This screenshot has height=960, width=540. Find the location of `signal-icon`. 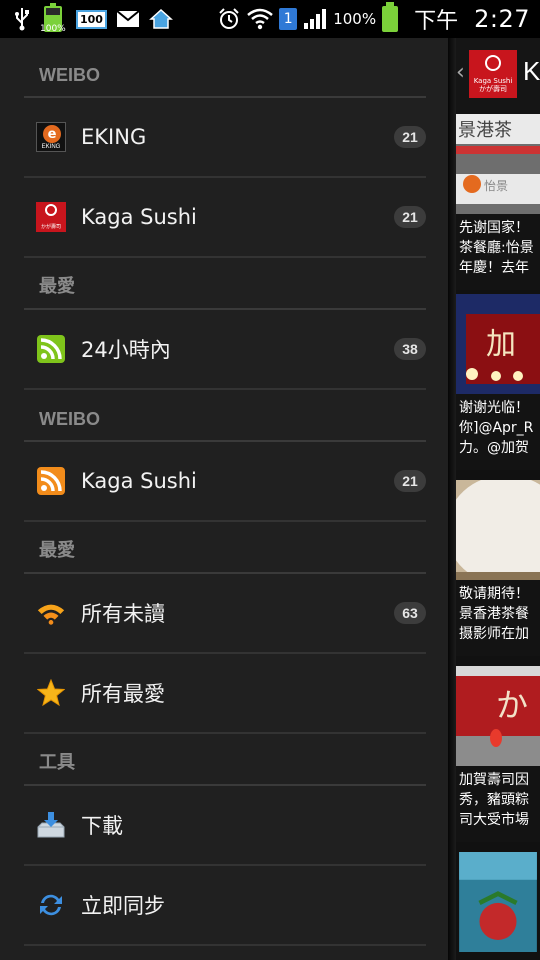

signal-icon is located at coordinates (315, 19).